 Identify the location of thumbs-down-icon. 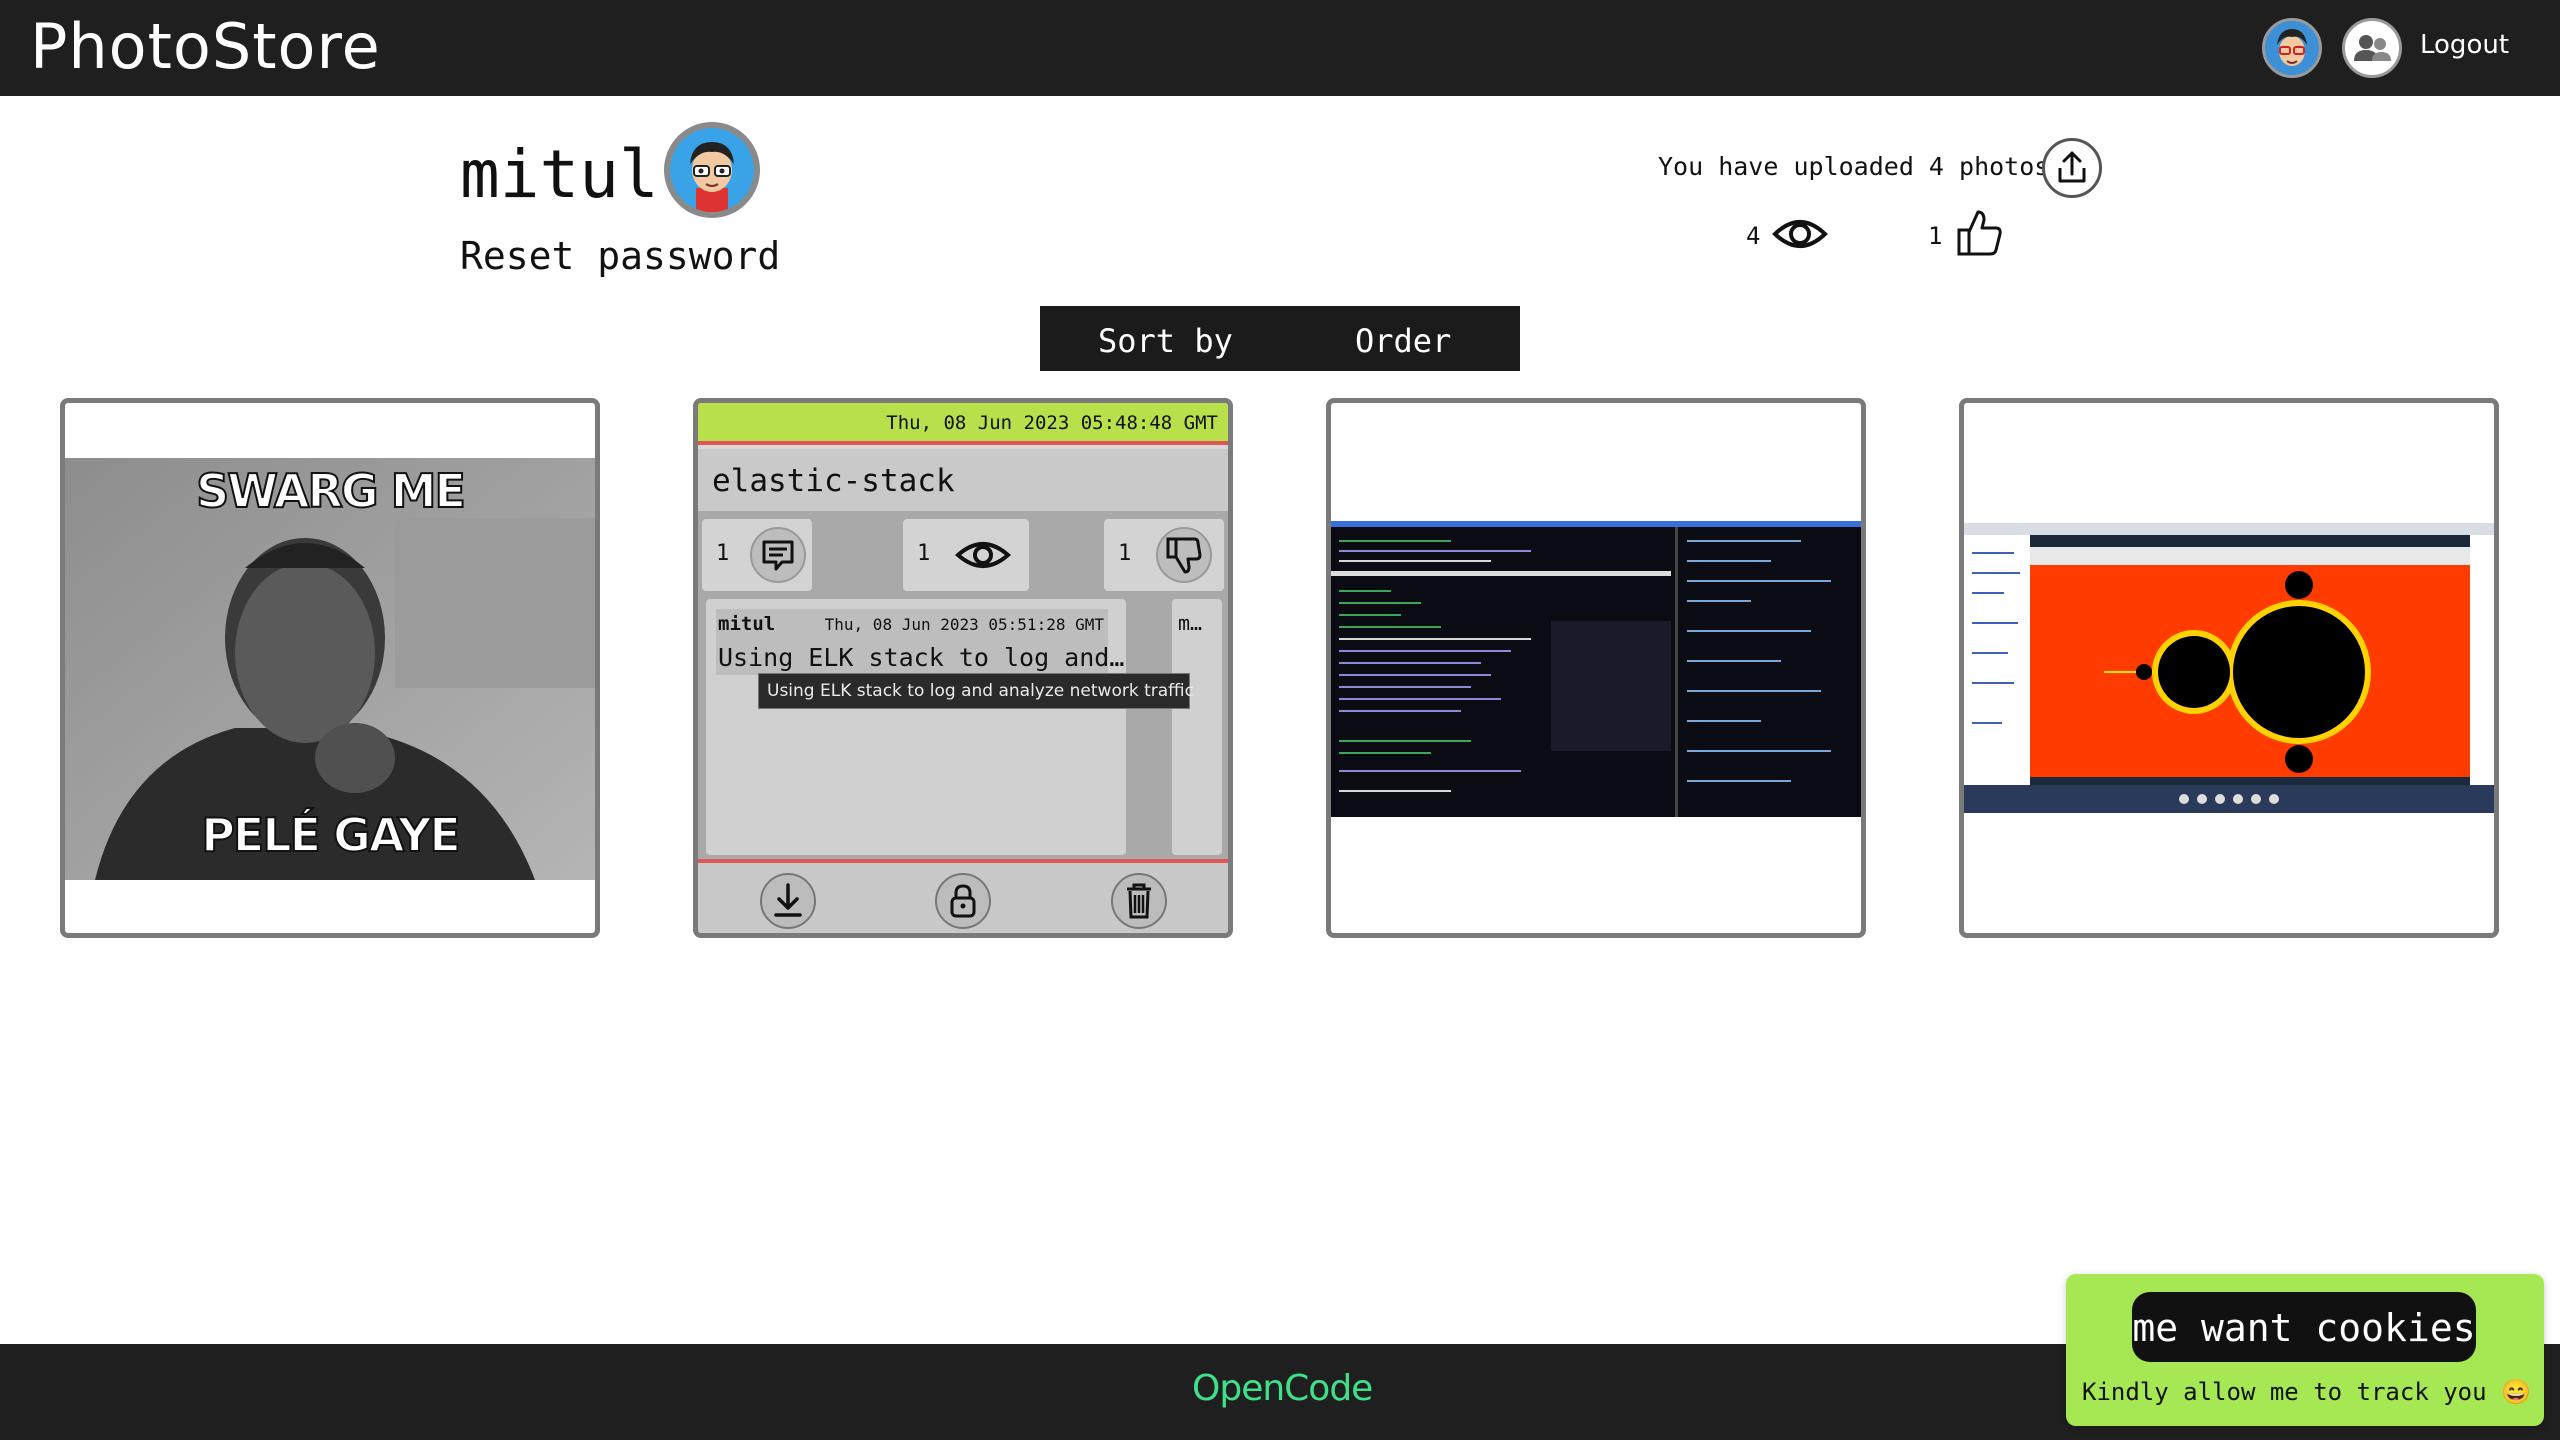
(1184, 555).